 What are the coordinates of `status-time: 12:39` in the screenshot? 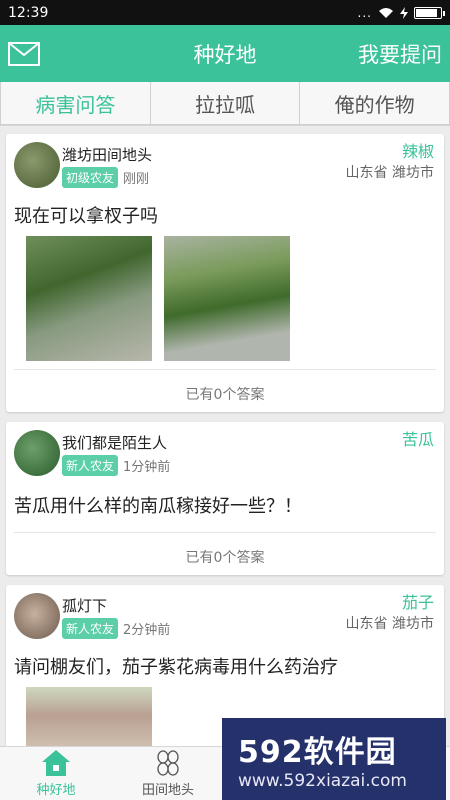 It's located at (28, 12).